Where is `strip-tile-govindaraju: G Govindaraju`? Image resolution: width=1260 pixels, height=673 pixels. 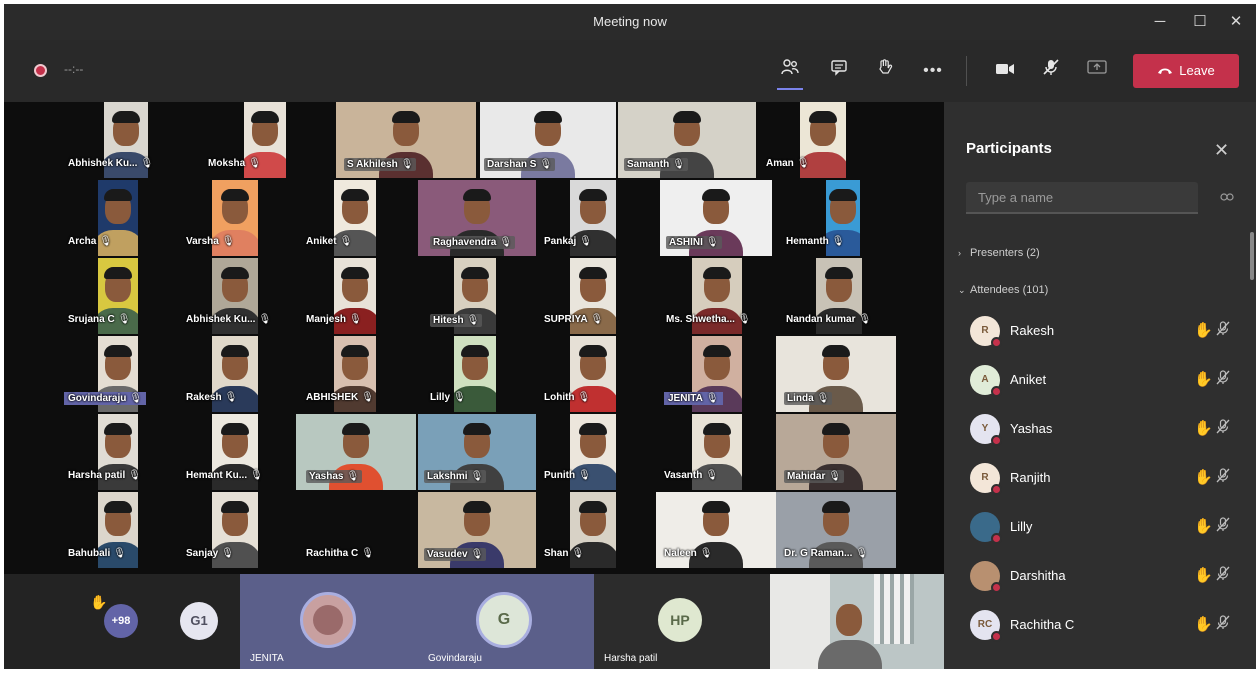 strip-tile-govindaraju: G Govindaraju is located at coordinates (506, 621).